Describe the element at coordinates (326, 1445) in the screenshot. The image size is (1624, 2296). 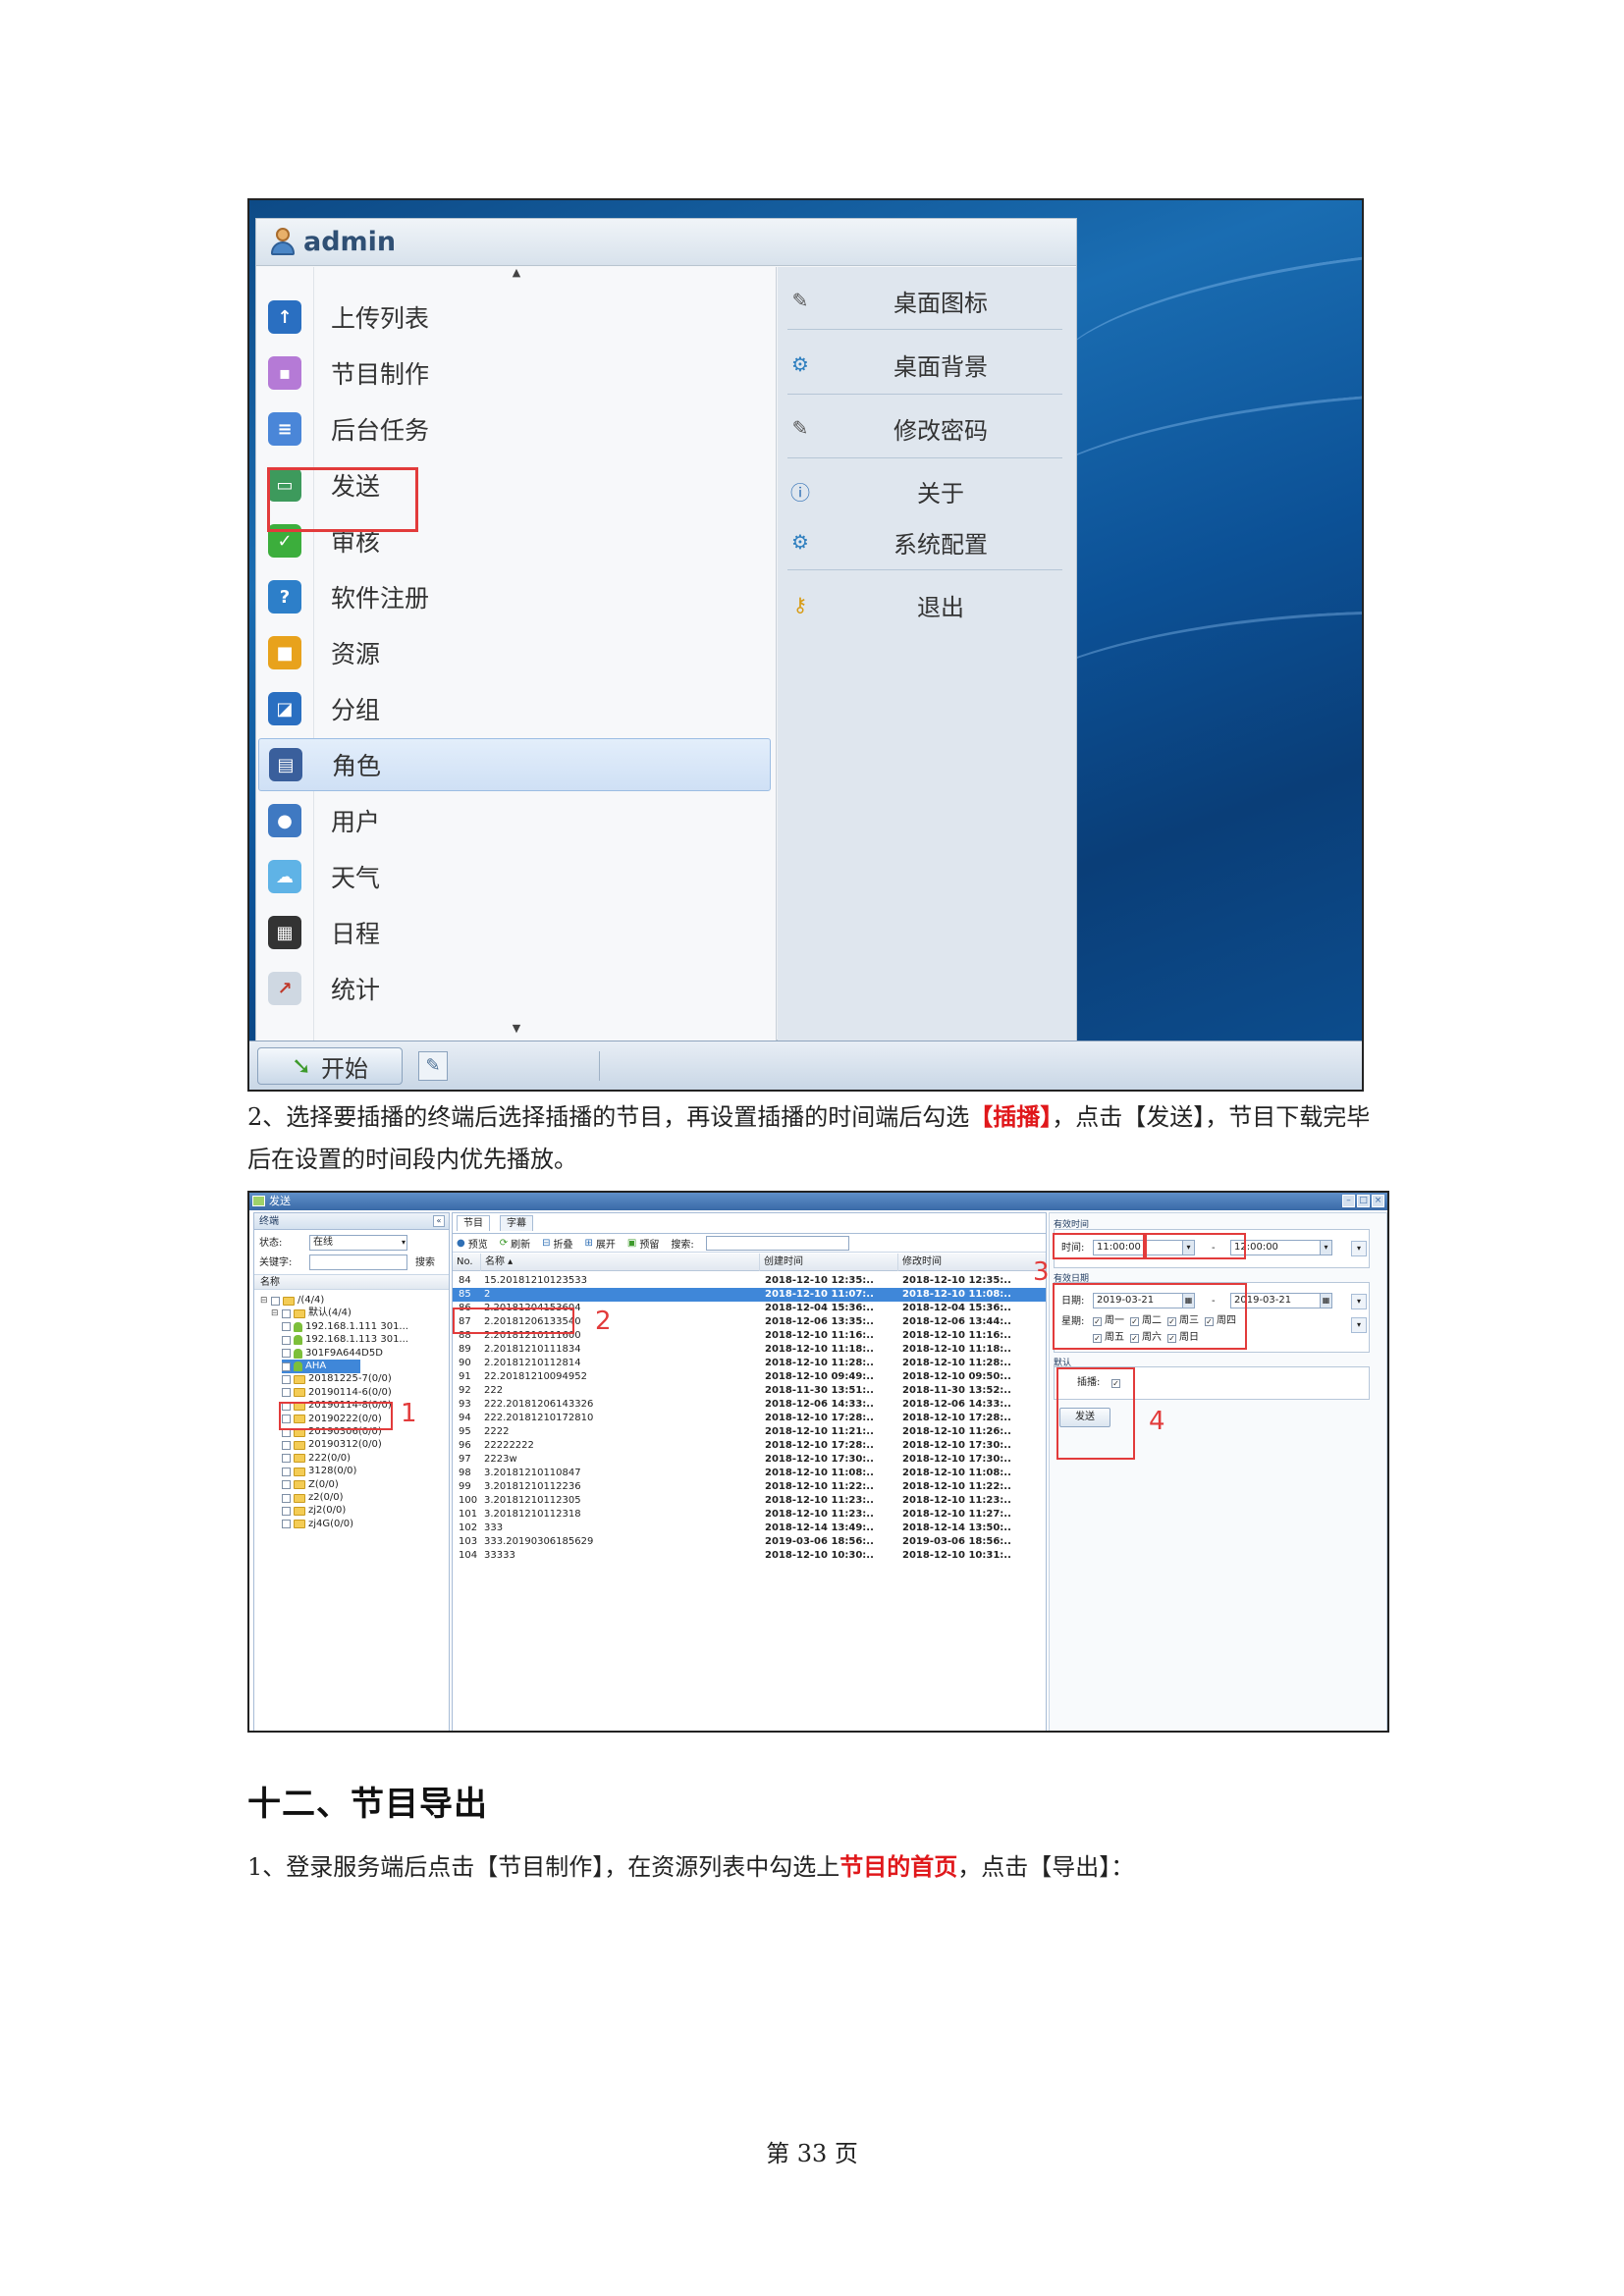
I see `tree-group-node: 20190312(0/0)` at that location.